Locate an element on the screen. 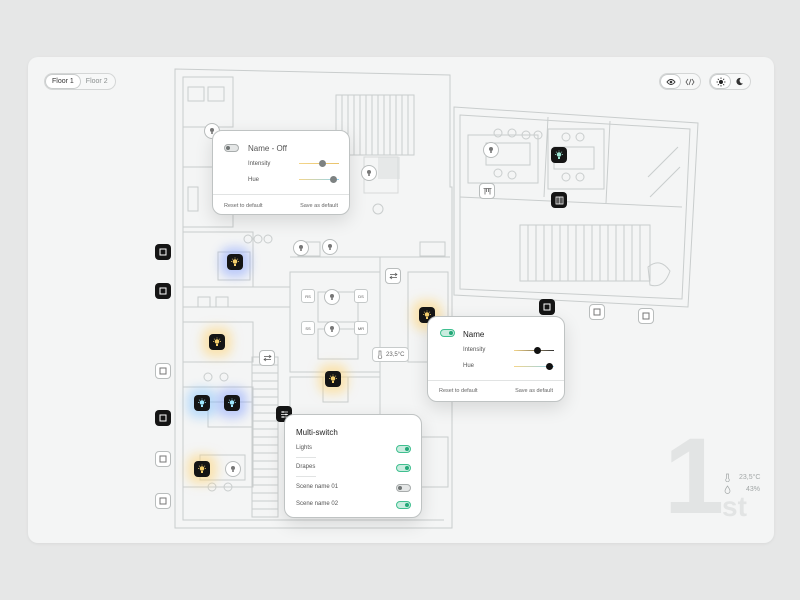 The height and width of the screenshot is (600, 800). multi-switch-title: Multi-switch is located at coordinates (317, 432).